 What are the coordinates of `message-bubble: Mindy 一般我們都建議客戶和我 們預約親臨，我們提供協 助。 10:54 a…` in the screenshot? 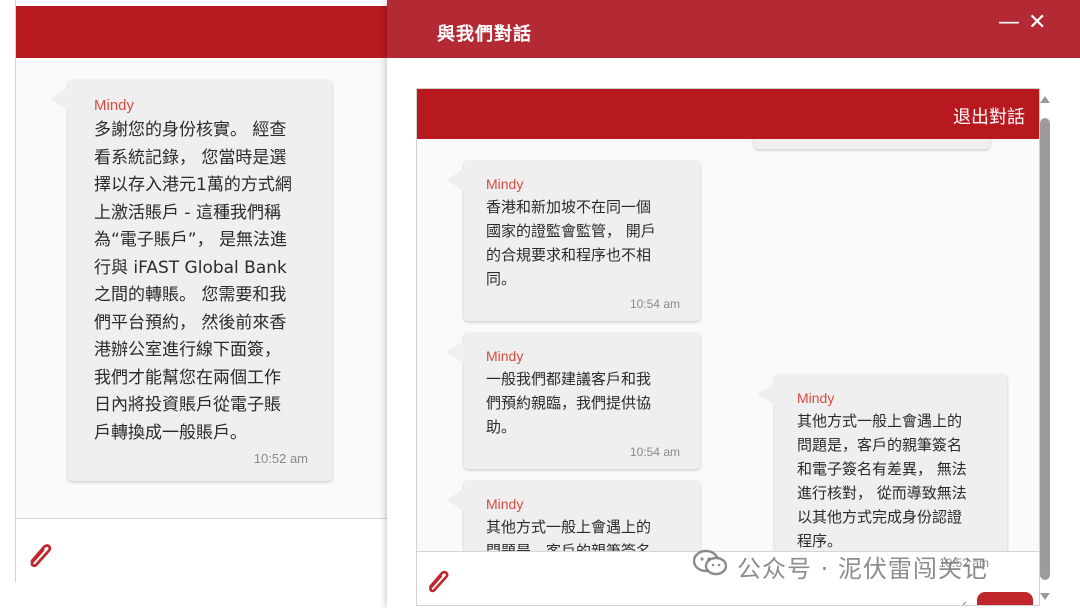 It's located at (573, 401).